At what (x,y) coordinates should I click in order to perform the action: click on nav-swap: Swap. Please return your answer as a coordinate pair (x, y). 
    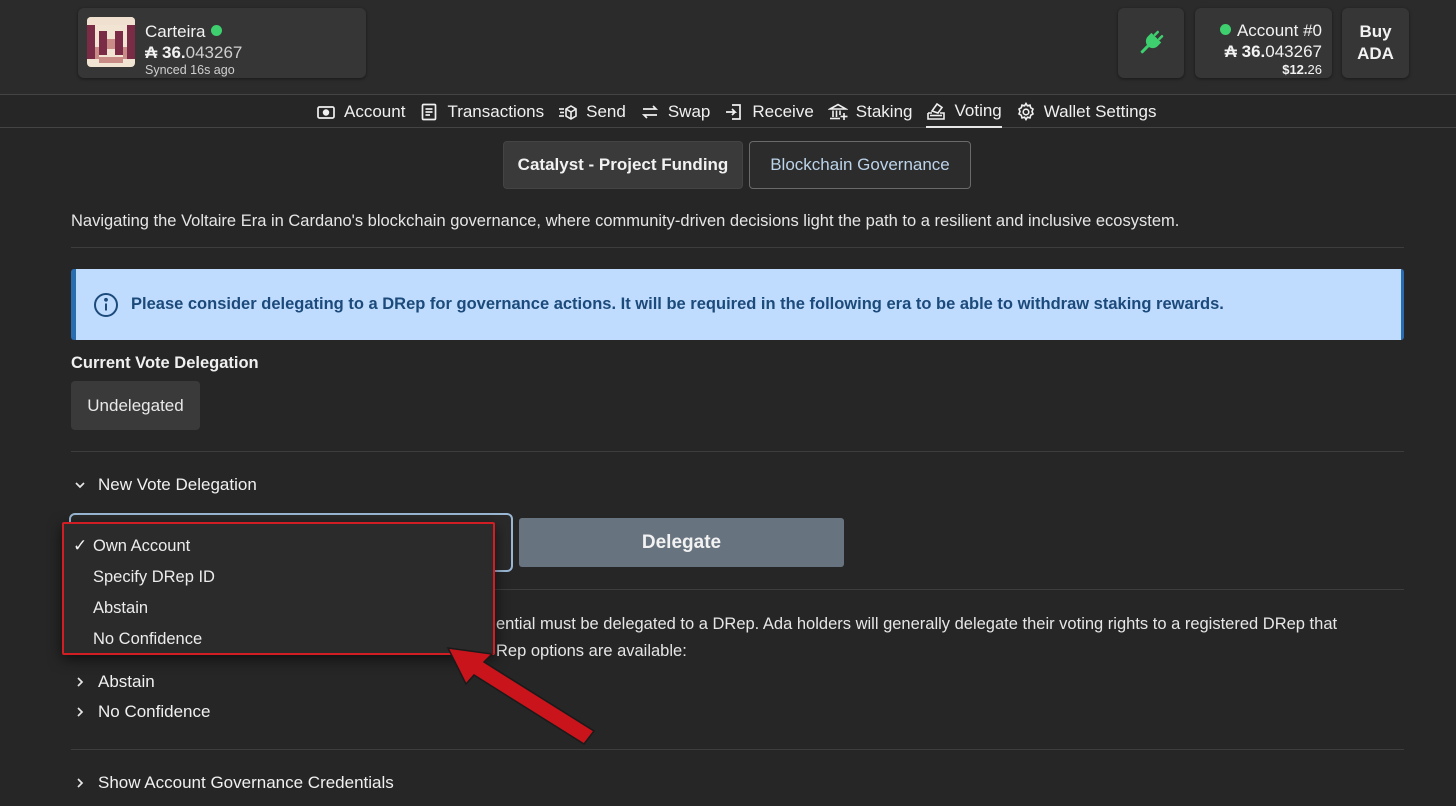
    Looking at the image, I should click on (675, 111).